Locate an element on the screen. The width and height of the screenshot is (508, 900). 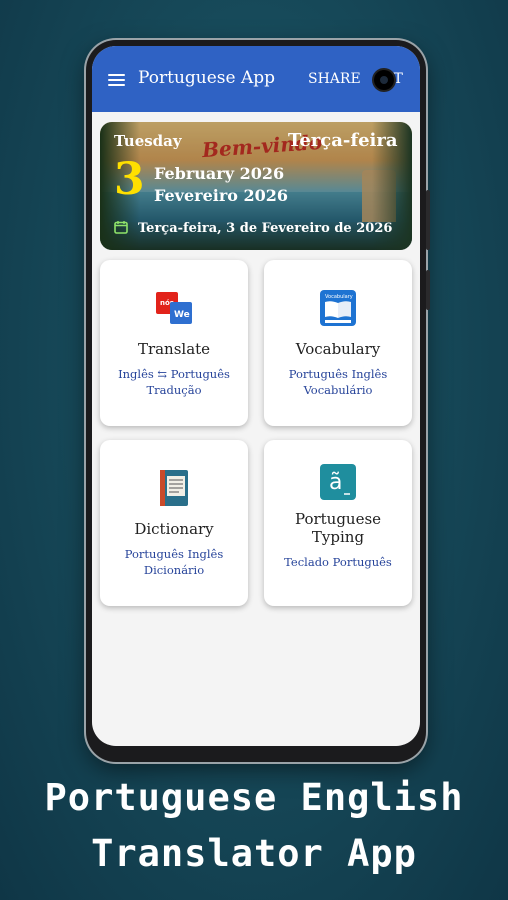
dictionary-card: Dictionary Português Inglês Dicionário is located at coordinates (174, 523).